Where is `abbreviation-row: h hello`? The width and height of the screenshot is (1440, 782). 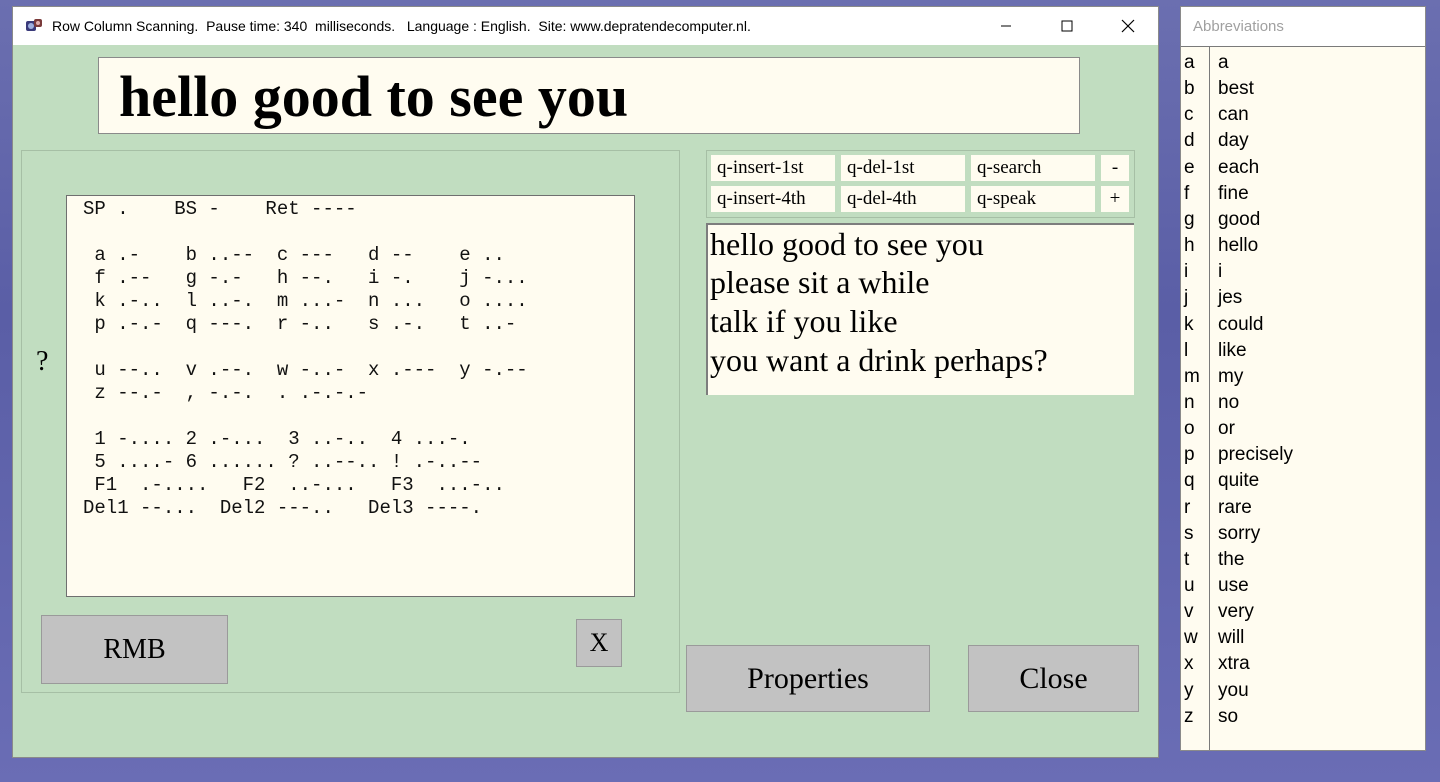
abbreviation-row: h hello is located at coordinates (1303, 248).